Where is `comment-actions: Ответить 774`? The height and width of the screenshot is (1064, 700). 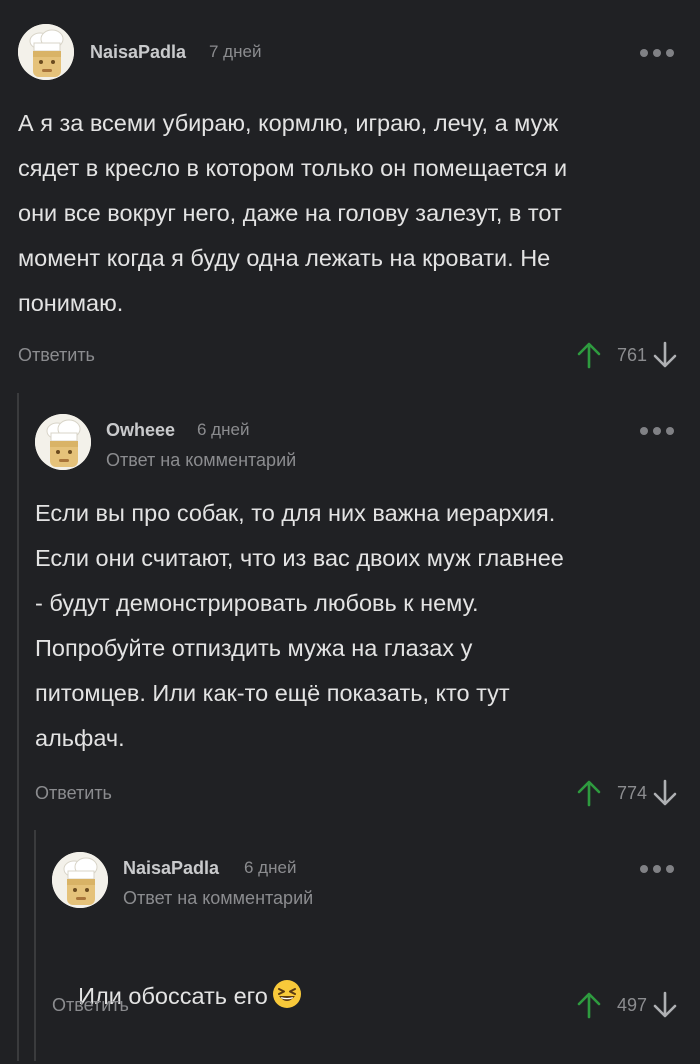
comment-actions: Ответить 774 is located at coordinates (367, 793).